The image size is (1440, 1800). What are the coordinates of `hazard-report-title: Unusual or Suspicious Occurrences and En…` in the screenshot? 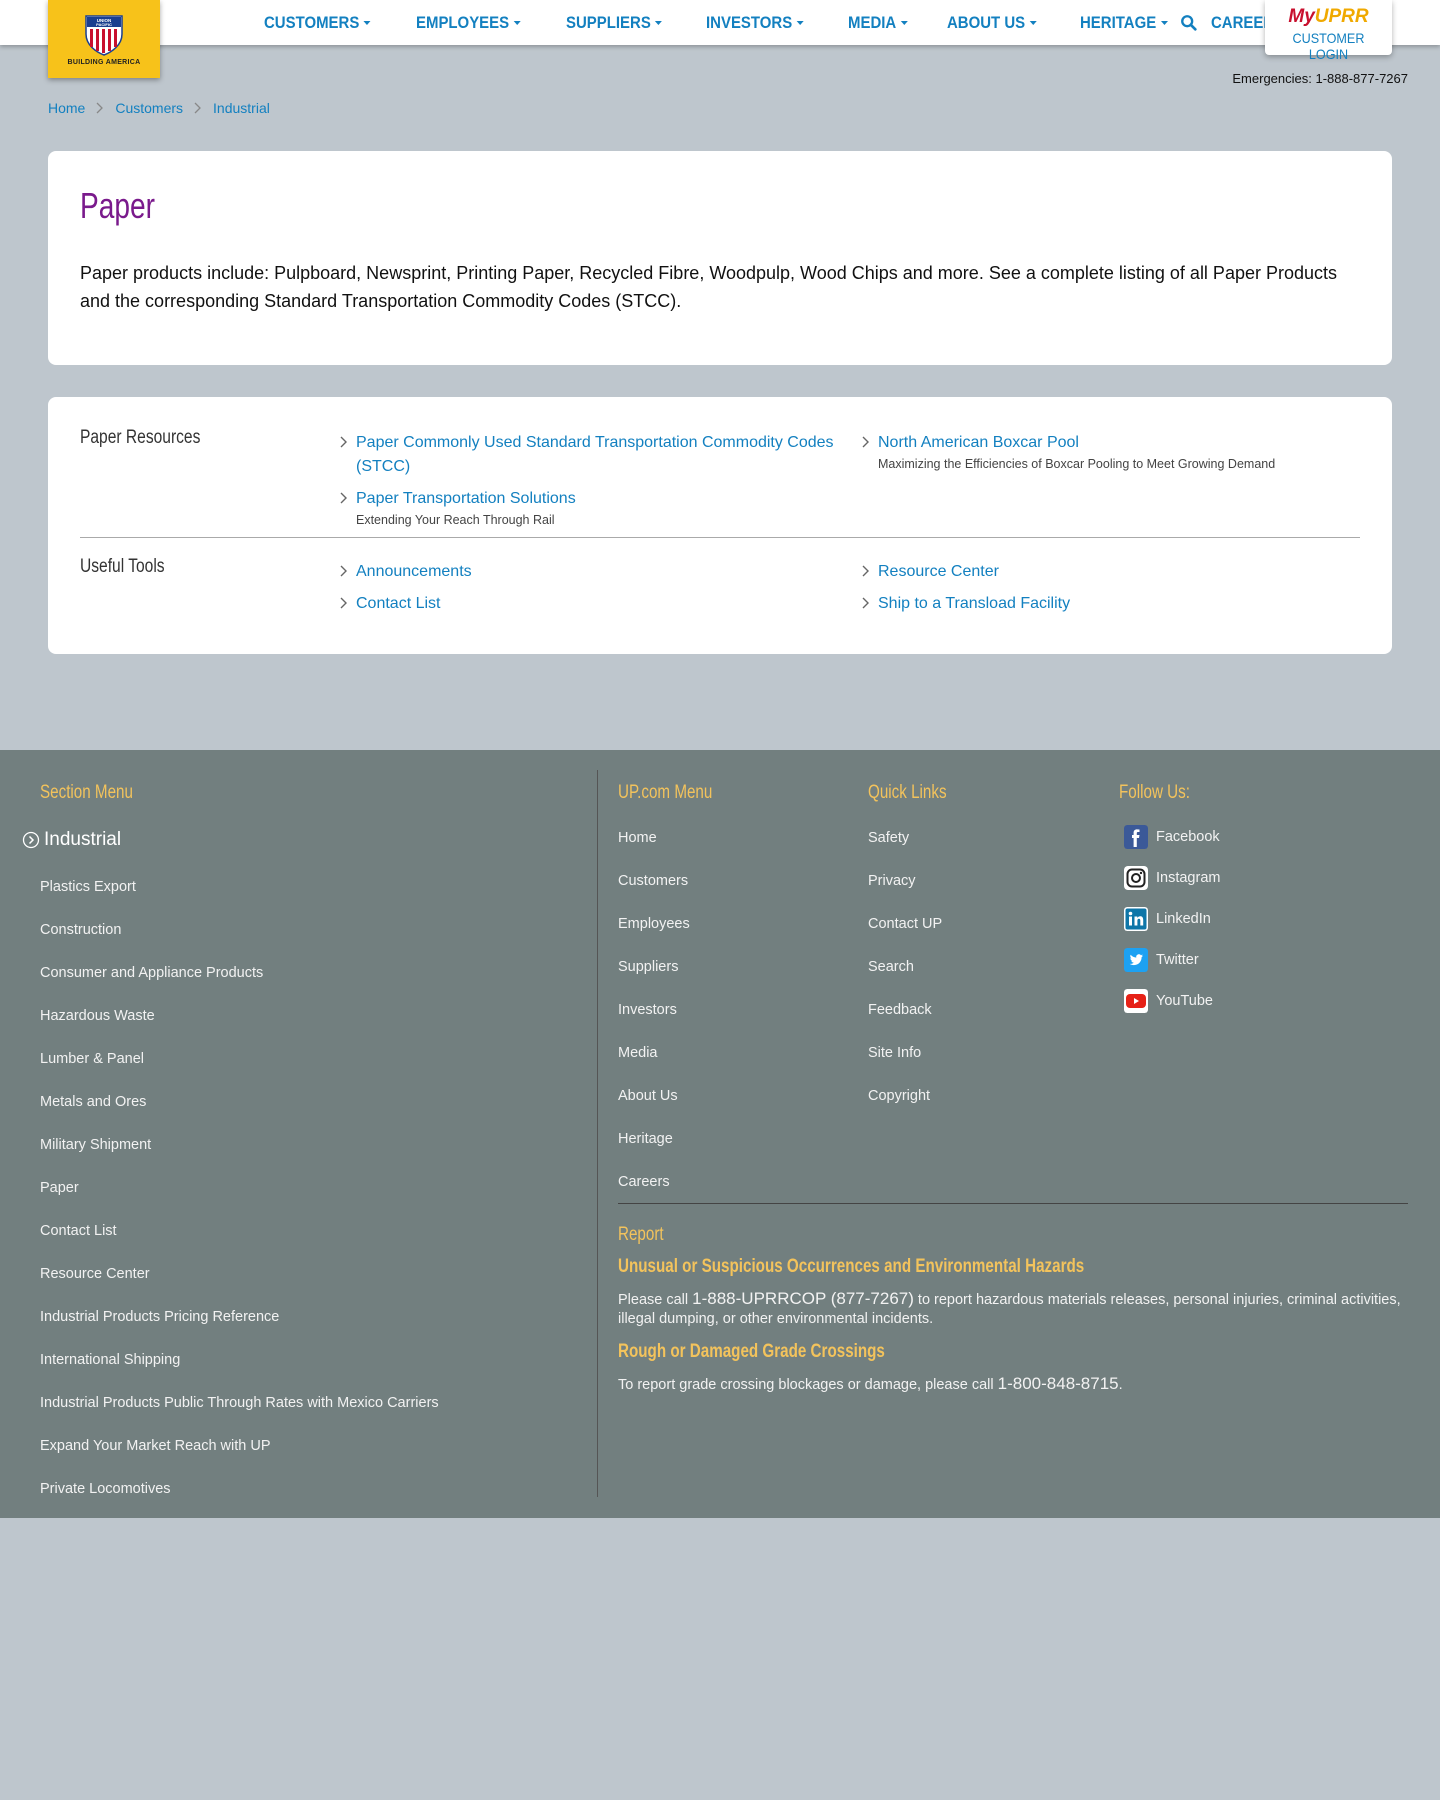 It's located at (851, 1266).